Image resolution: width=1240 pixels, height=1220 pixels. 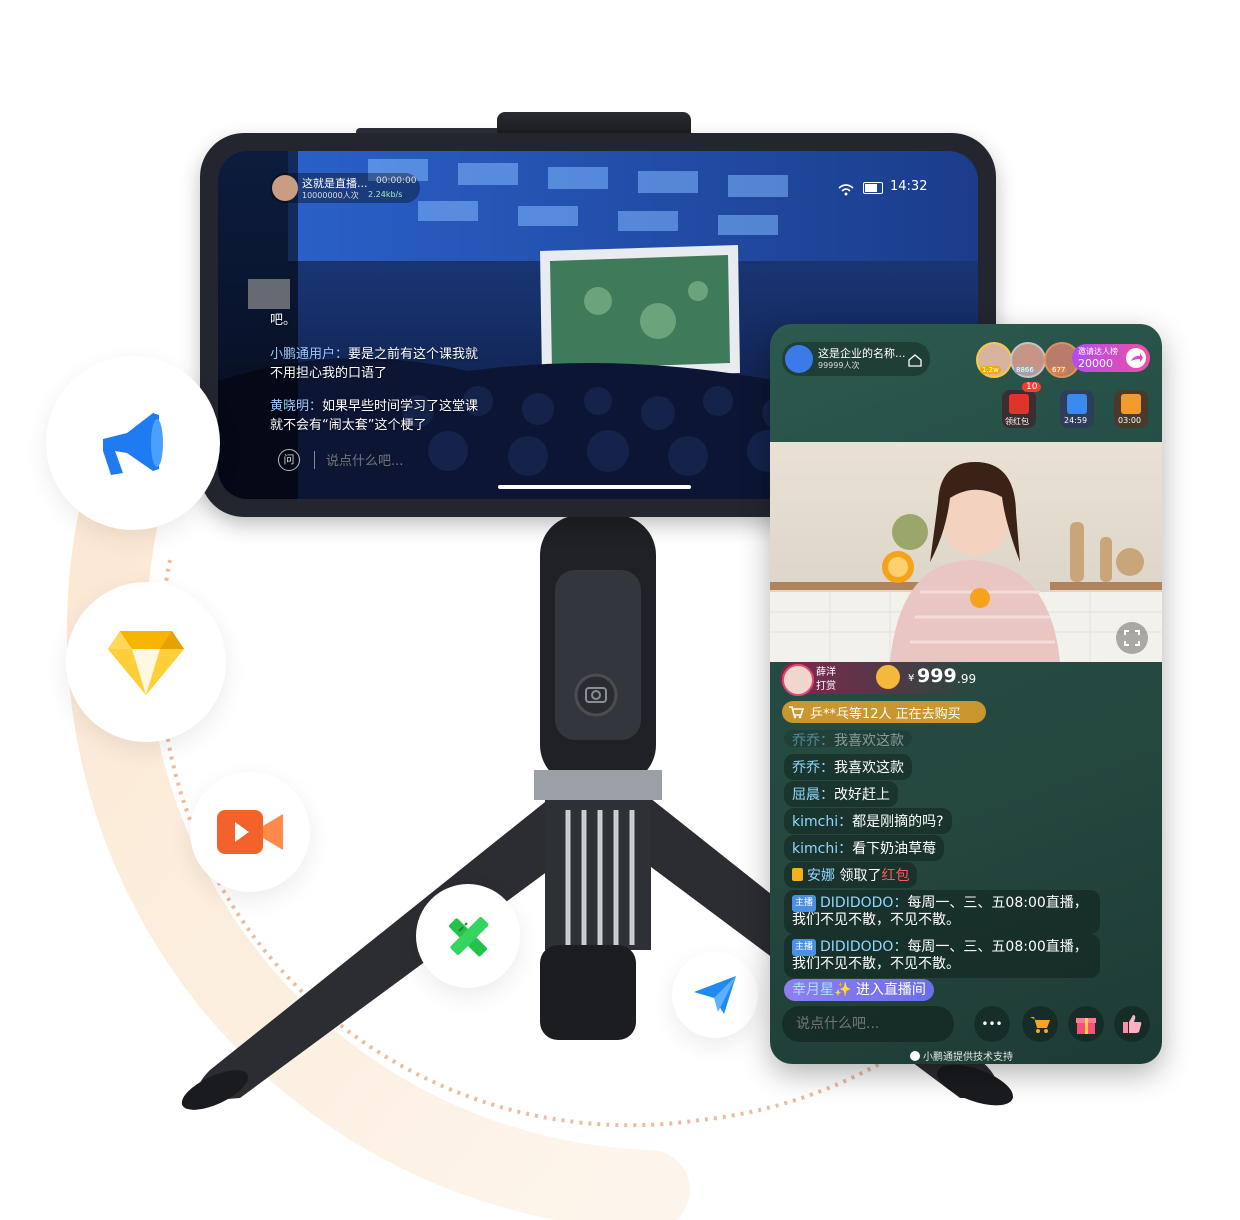 I want to click on powered-by: 小鹏通提供技术支持, so click(x=961, y=1055).